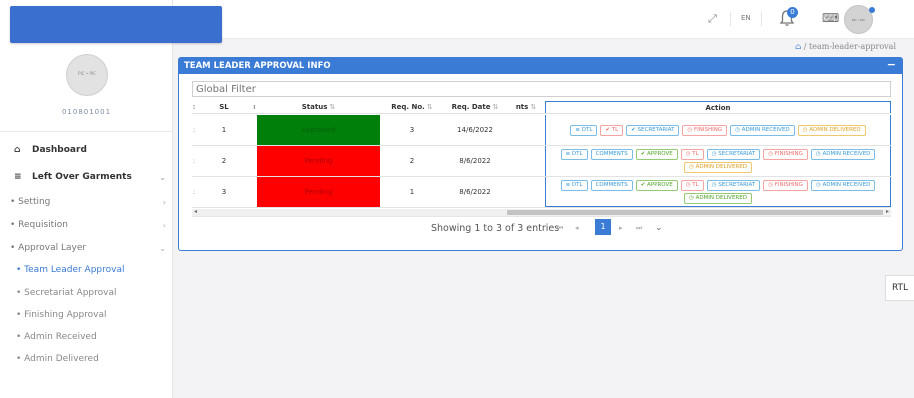 This screenshot has width=914, height=398. I want to click on sidebar-item-left-over-garments: ≡ Left Over Garments ⌄, so click(90, 177).